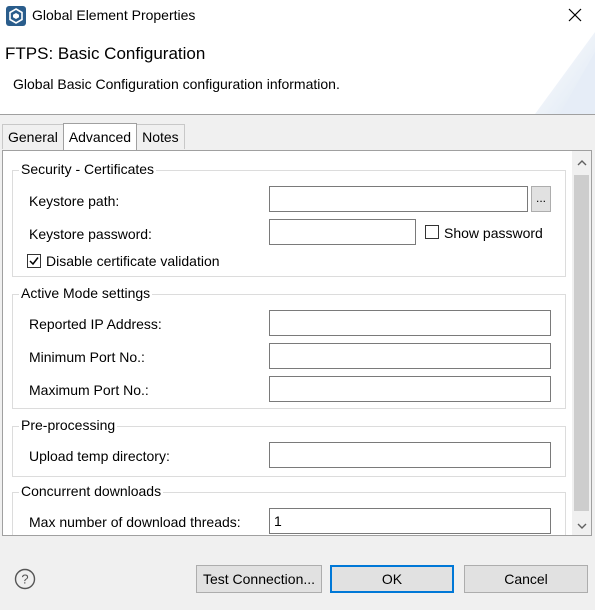 The image size is (595, 610). I want to click on min-port-input, so click(410, 356).